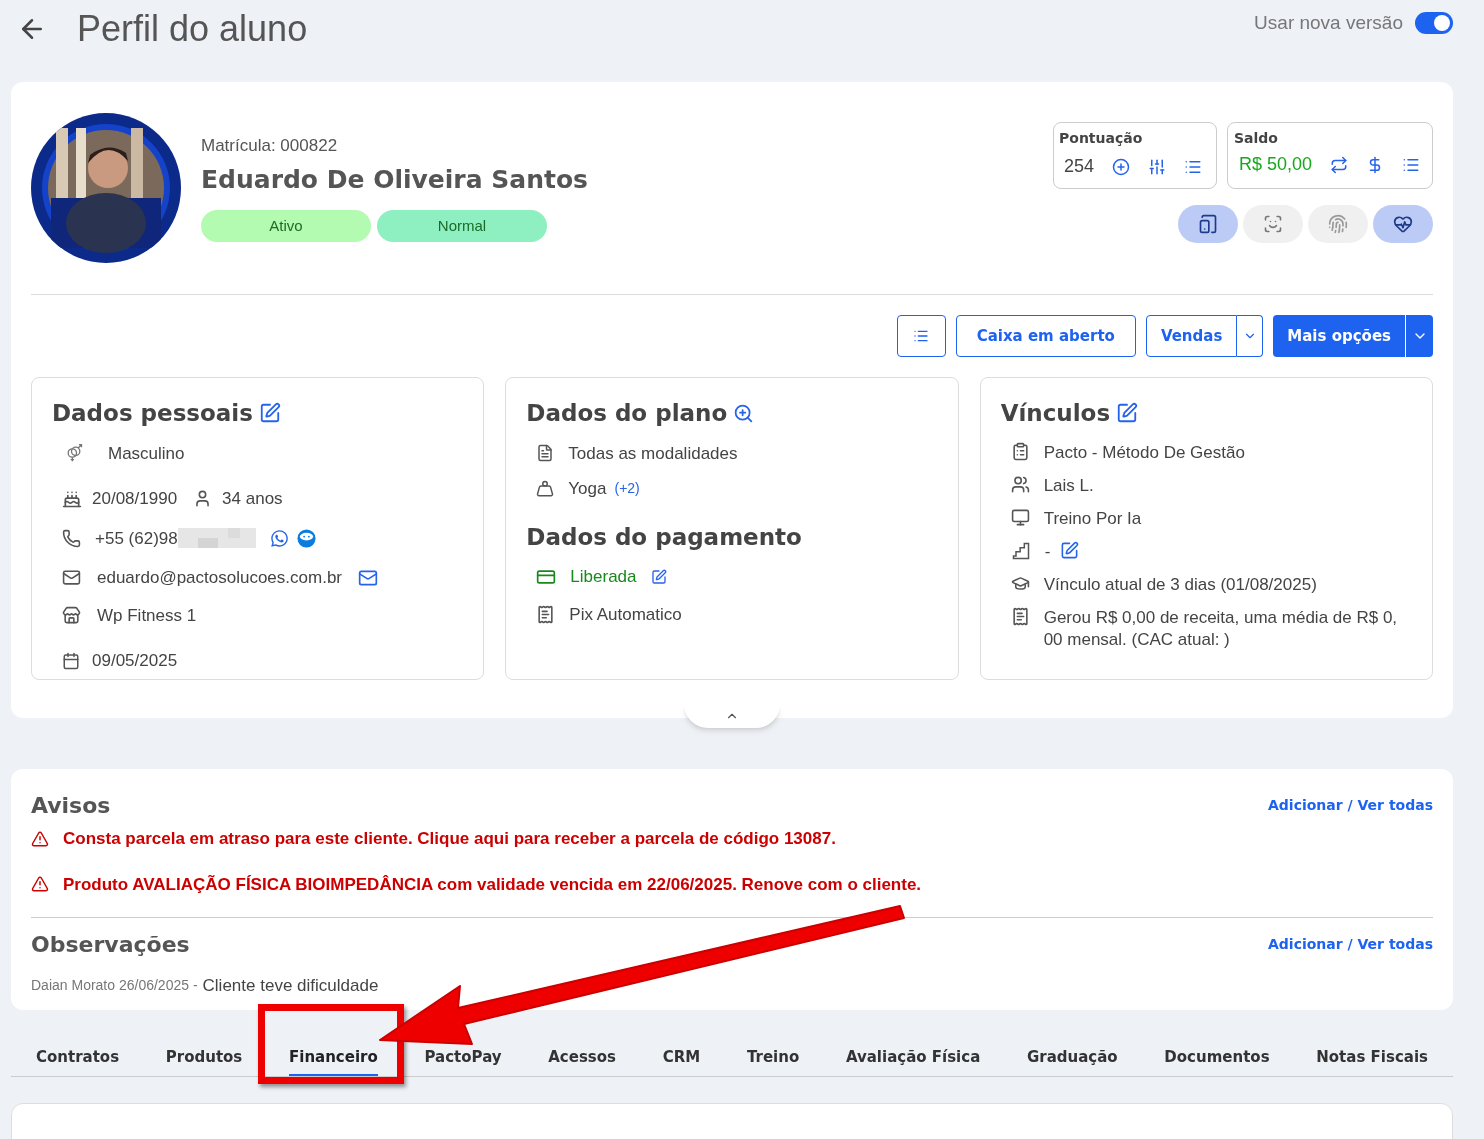  Describe the element at coordinates (1339, 164) in the screenshot. I see `transfer-icon` at that location.